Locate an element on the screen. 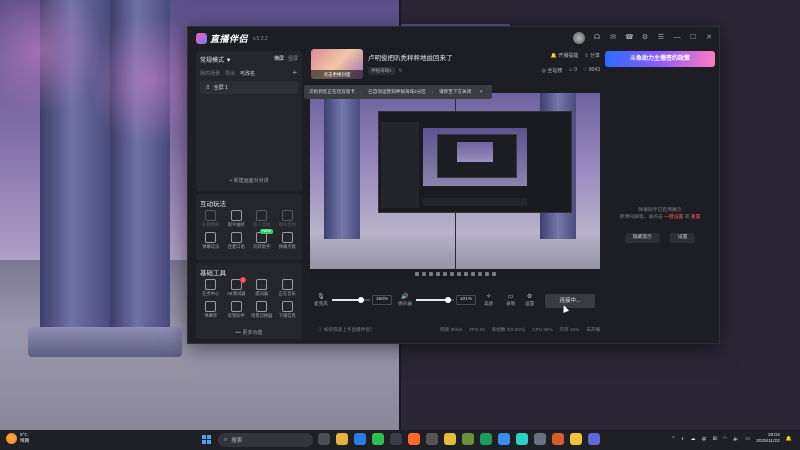 This screenshot has height=450, width=800. app-n-icon is located at coordinates (396, 439).